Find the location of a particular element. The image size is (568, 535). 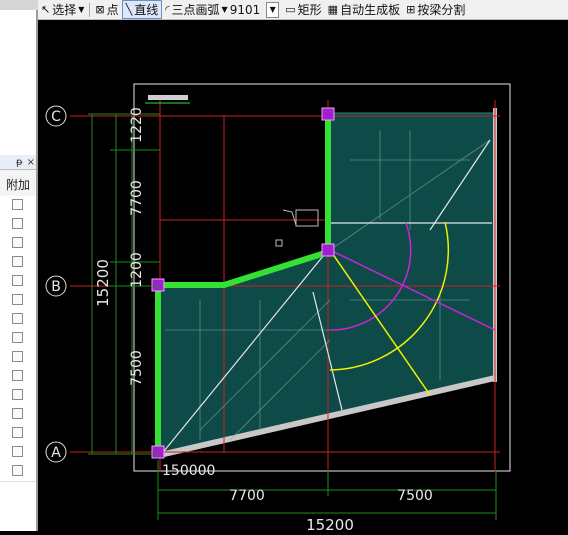

dim-text-bottom-7700: 7700 is located at coordinates (247, 496).